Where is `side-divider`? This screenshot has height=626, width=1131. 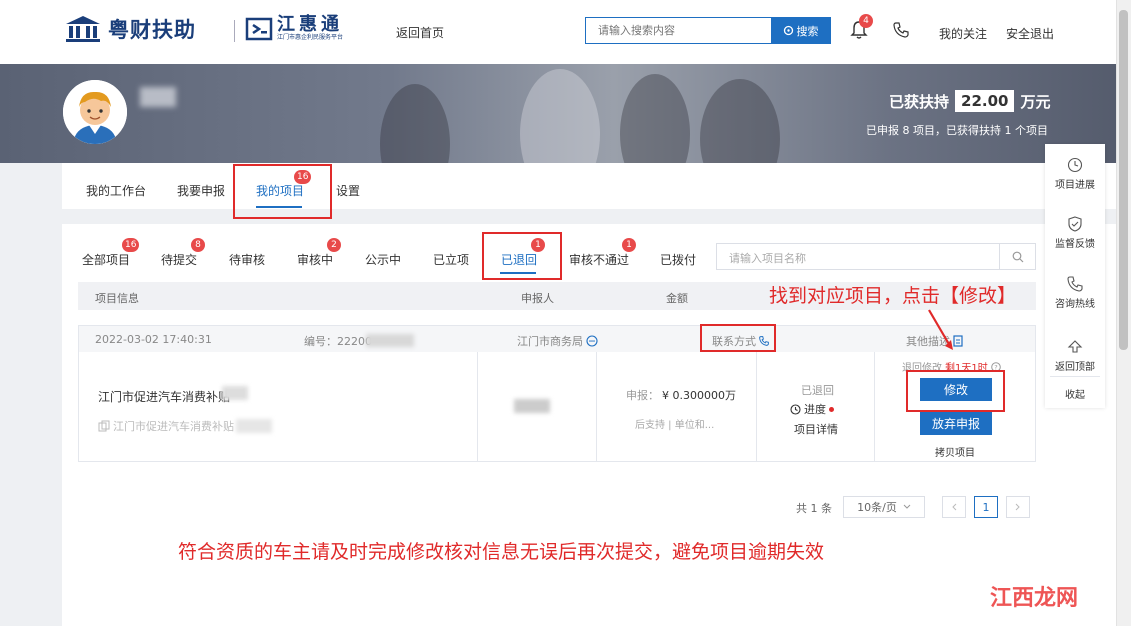
side-divider is located at coordinates (1075, 376).